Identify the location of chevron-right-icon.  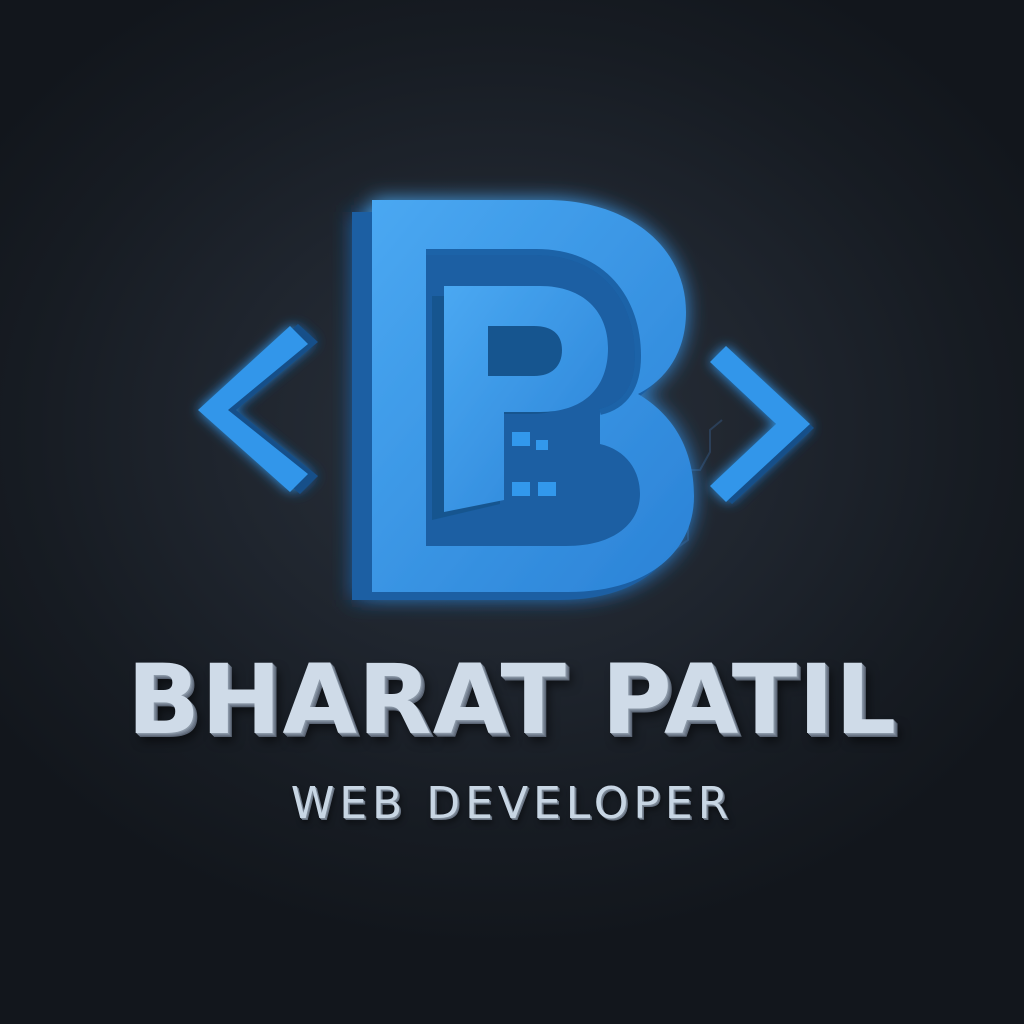
(762, 425).